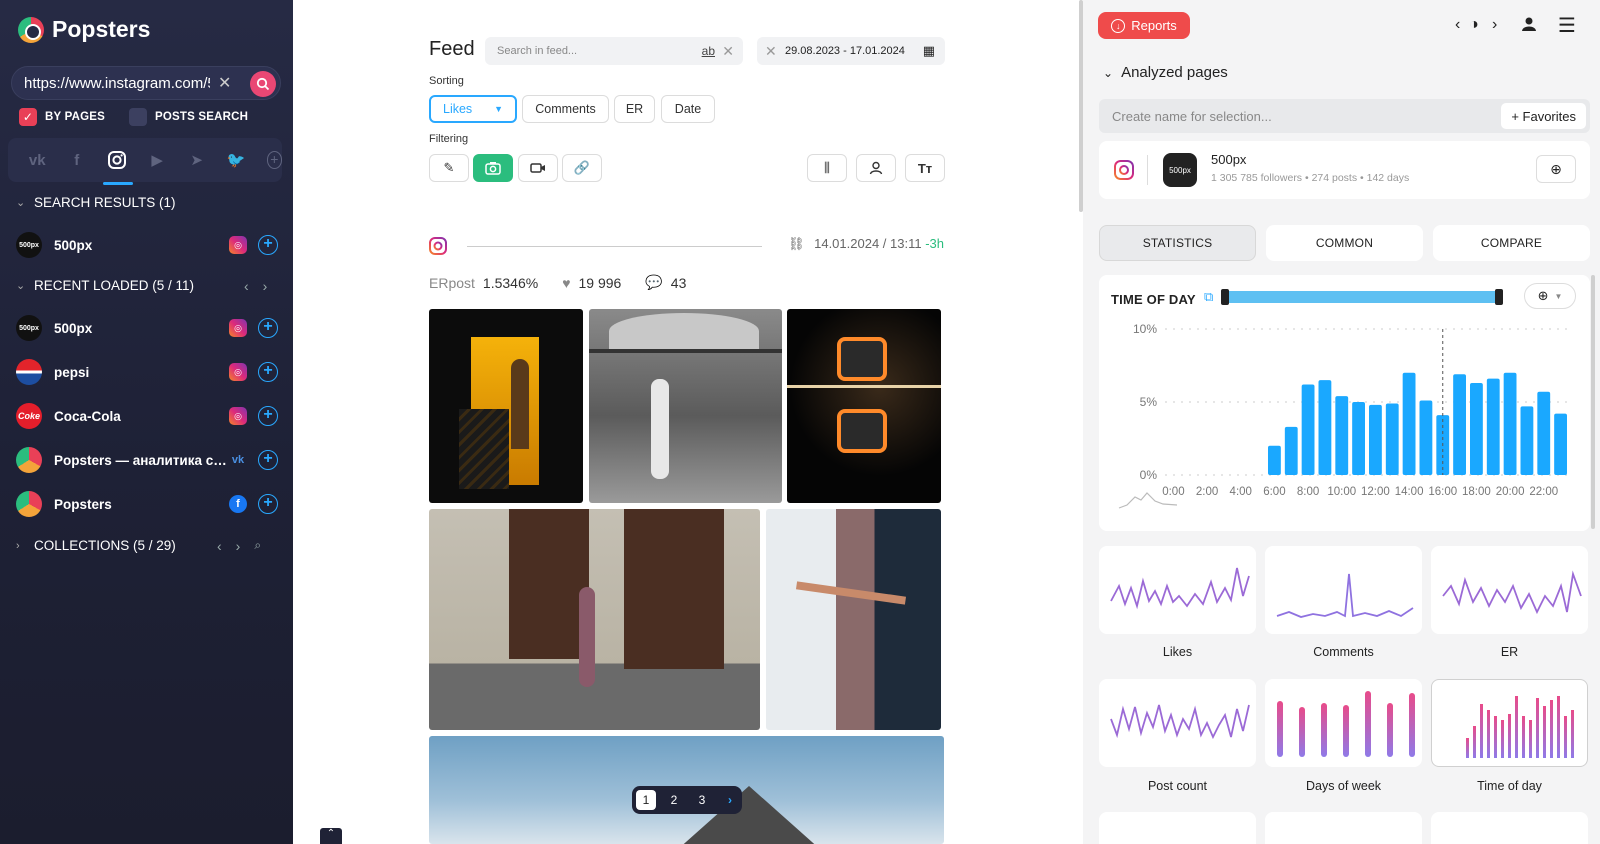 The height and width of the screenshot is (844, 1600). What do you see at coordinates (1556, 169) in the screenshot?
I see `download-button: ⊕` at bounding box center [1556, 169].